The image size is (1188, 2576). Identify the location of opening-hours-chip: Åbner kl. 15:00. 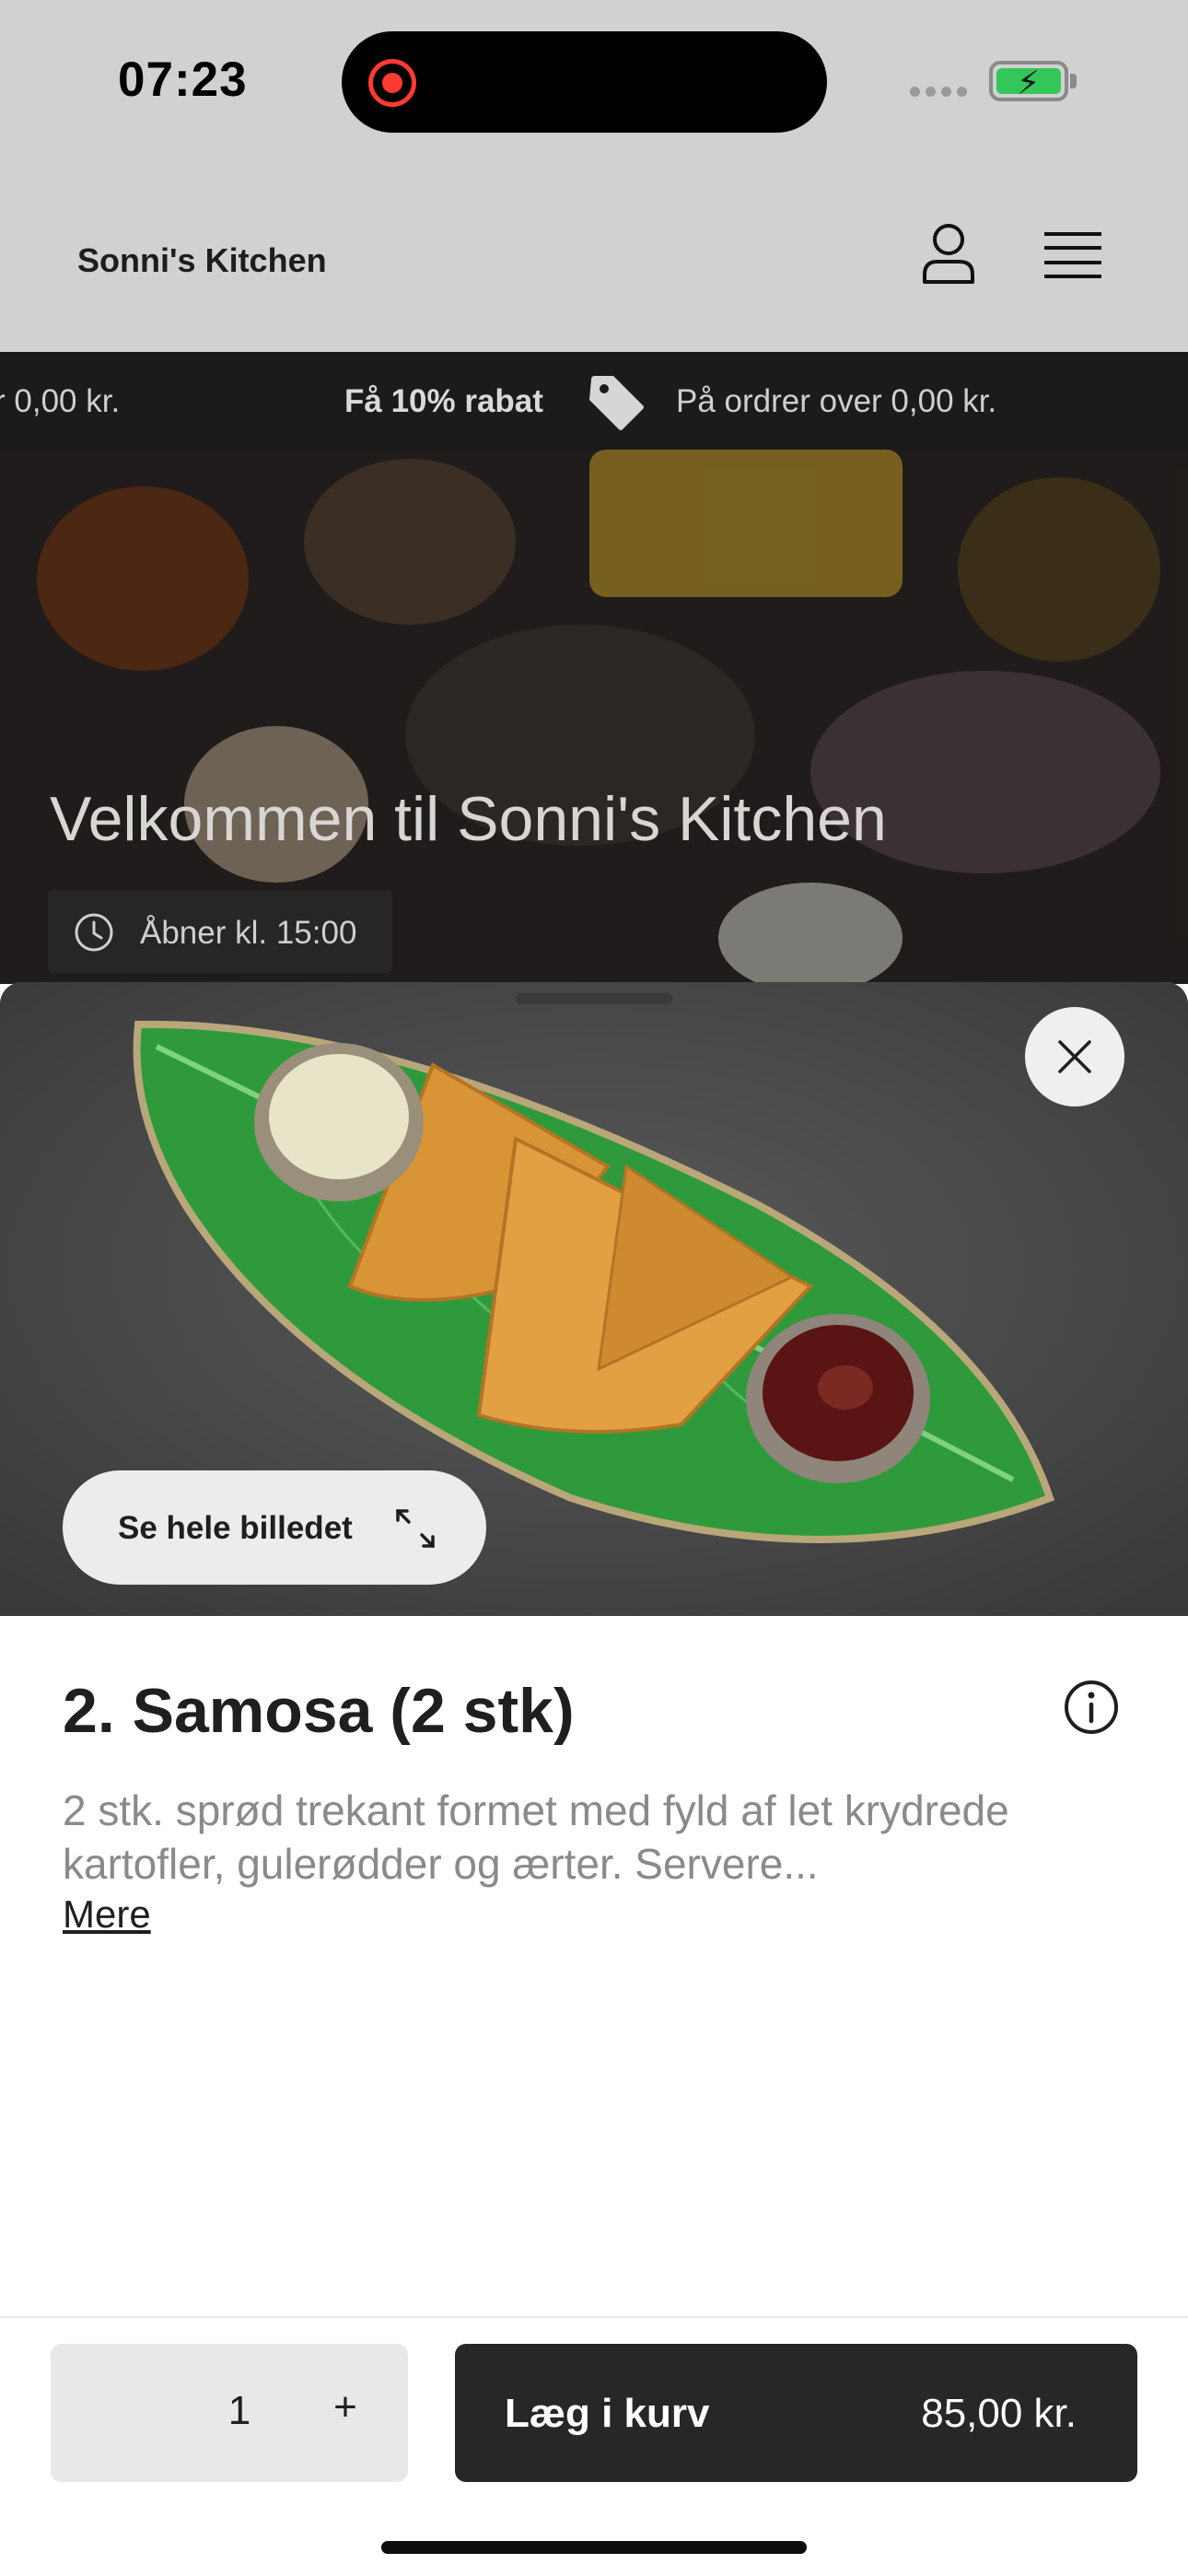
(220, 931).